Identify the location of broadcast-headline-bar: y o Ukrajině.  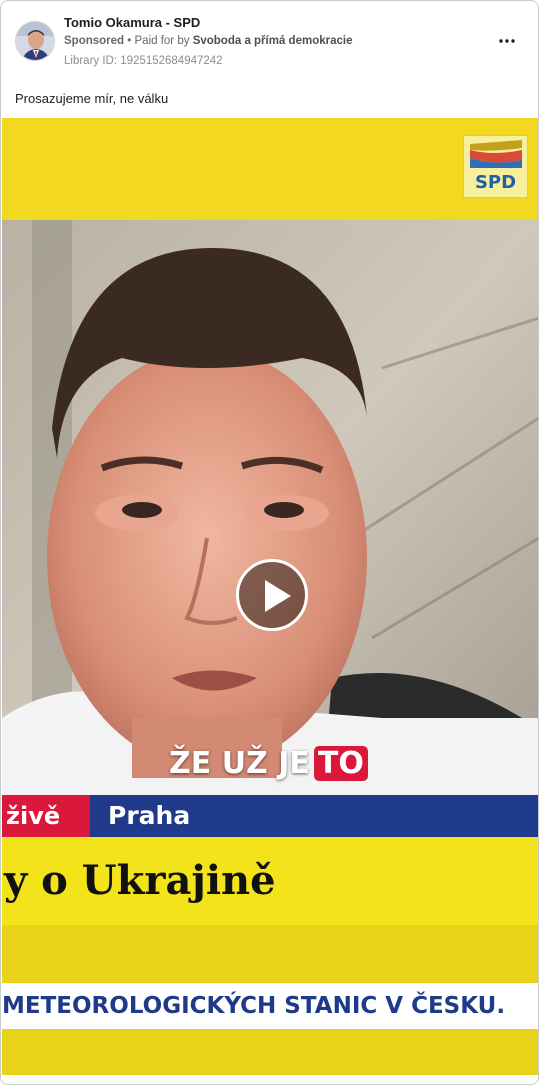
(270, 881).